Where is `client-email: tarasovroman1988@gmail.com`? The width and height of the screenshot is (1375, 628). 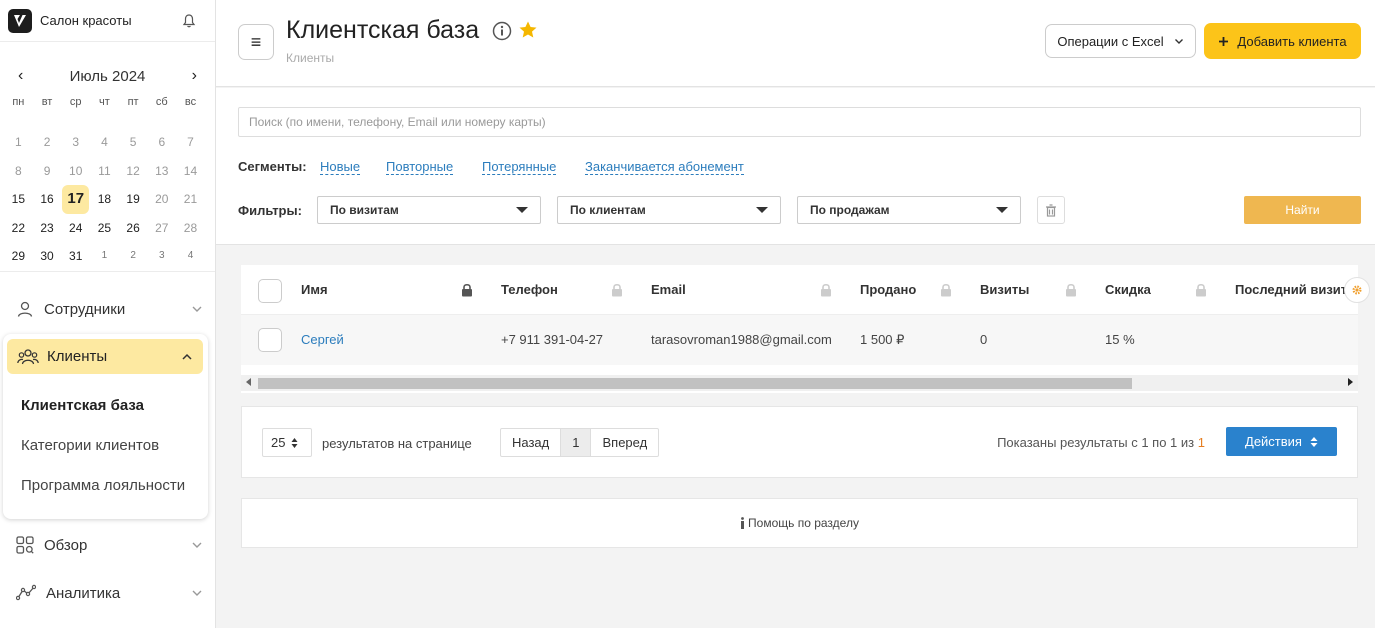
client-email: tarasovroman1988@gmail.com is located at coordinates (741, 339).